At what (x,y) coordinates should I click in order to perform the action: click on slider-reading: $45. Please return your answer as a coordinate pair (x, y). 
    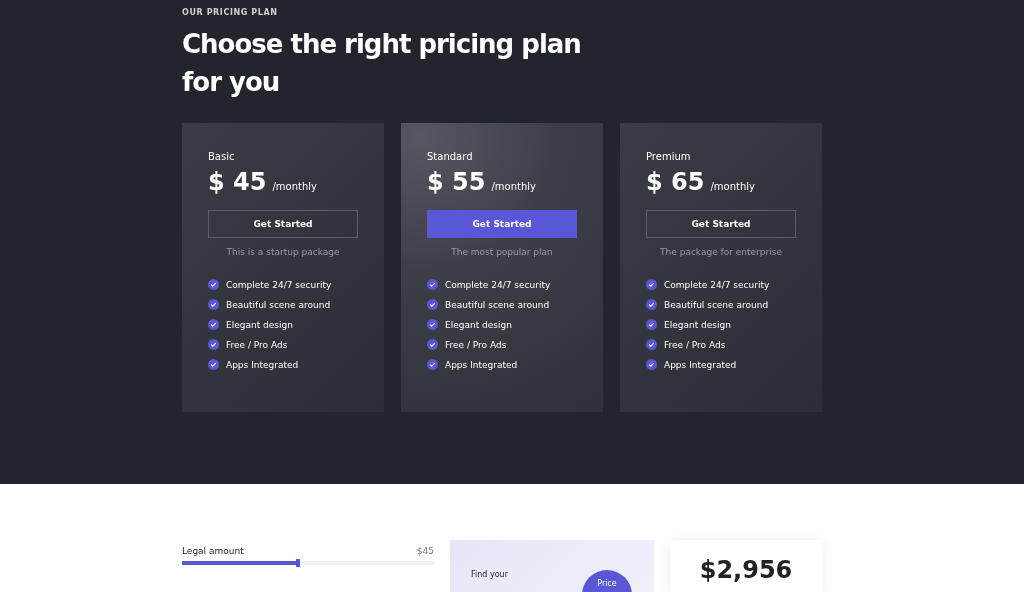
    Looking at the image, I should click on (425, 551).